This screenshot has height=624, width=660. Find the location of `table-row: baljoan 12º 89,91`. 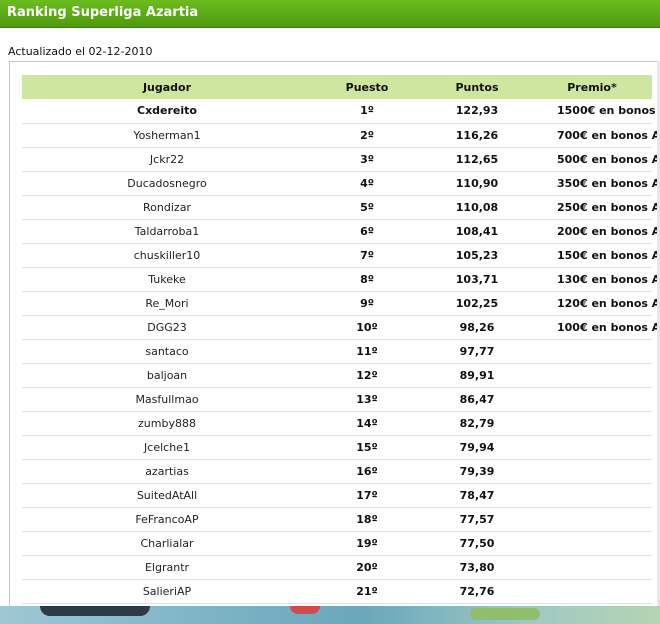

table-row: baljoan 12º 89,91 is located at coordinates (337, 375).